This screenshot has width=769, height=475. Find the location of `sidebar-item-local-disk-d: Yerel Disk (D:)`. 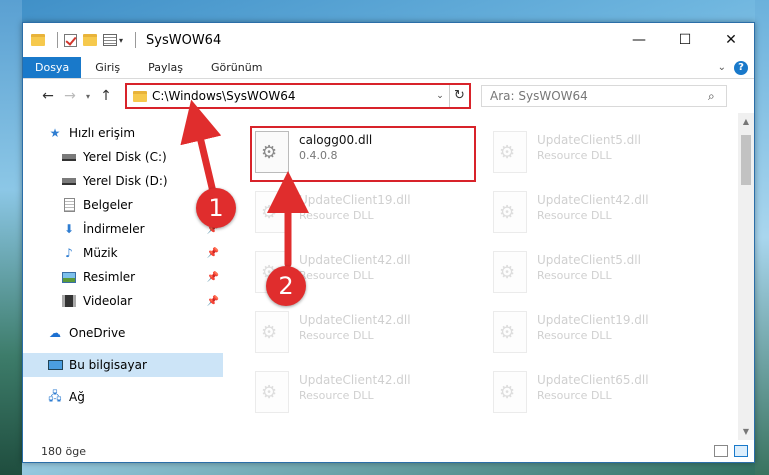

sidebar-item-local-disk-d: Yerel Disk (D:) is located at coordinates (123, 181).